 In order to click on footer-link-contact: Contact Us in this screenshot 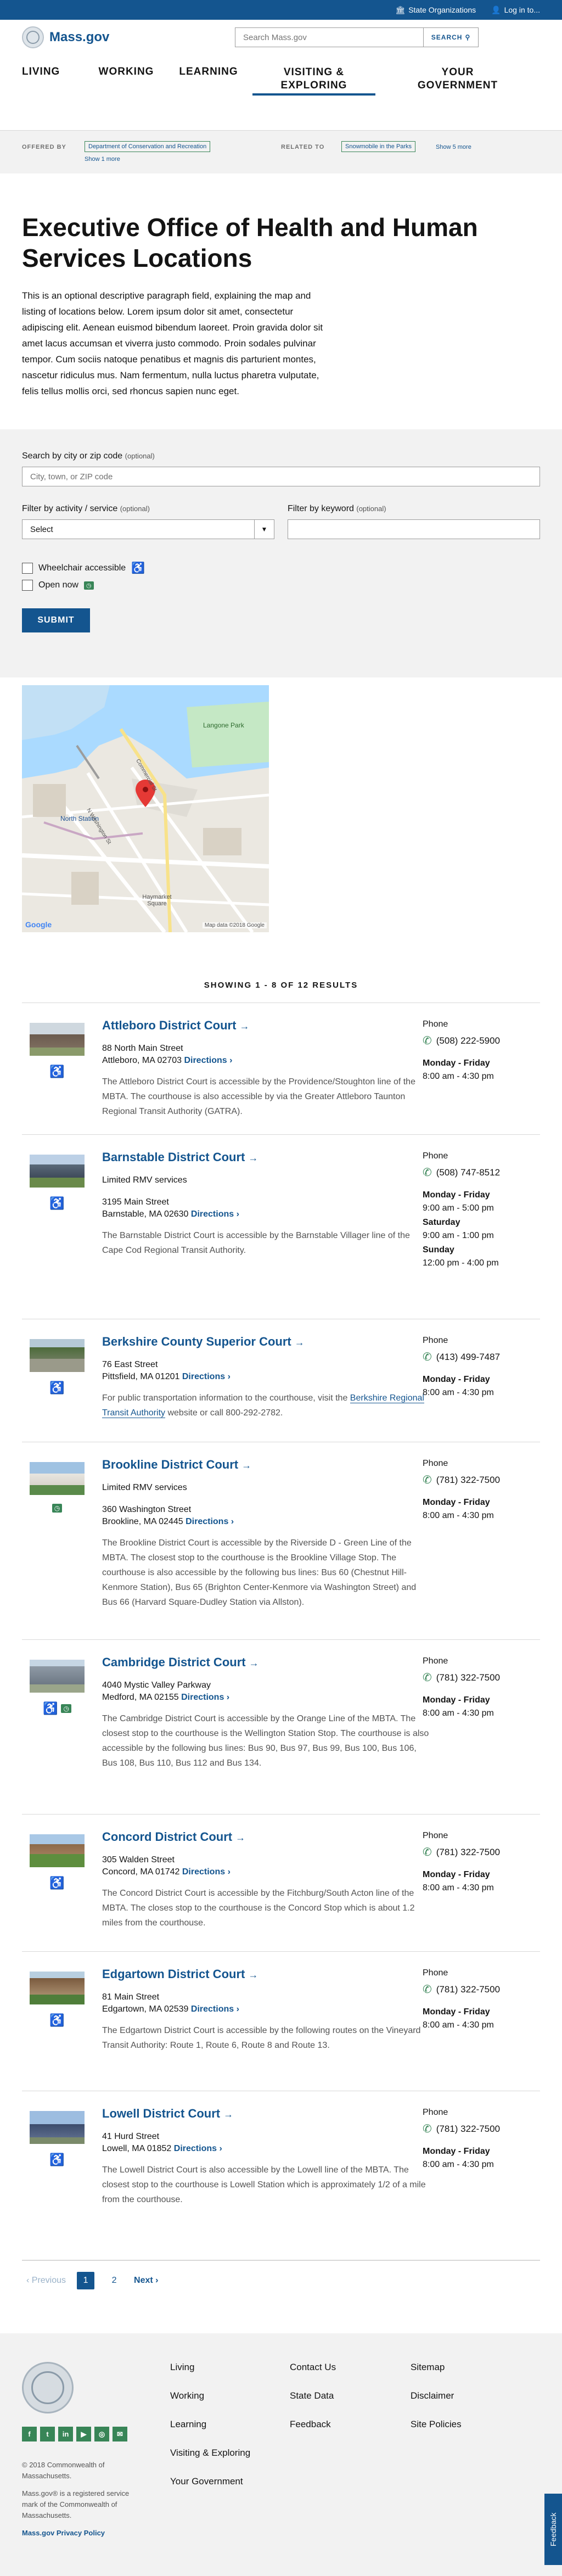, I will do `click(313, 2368)`.